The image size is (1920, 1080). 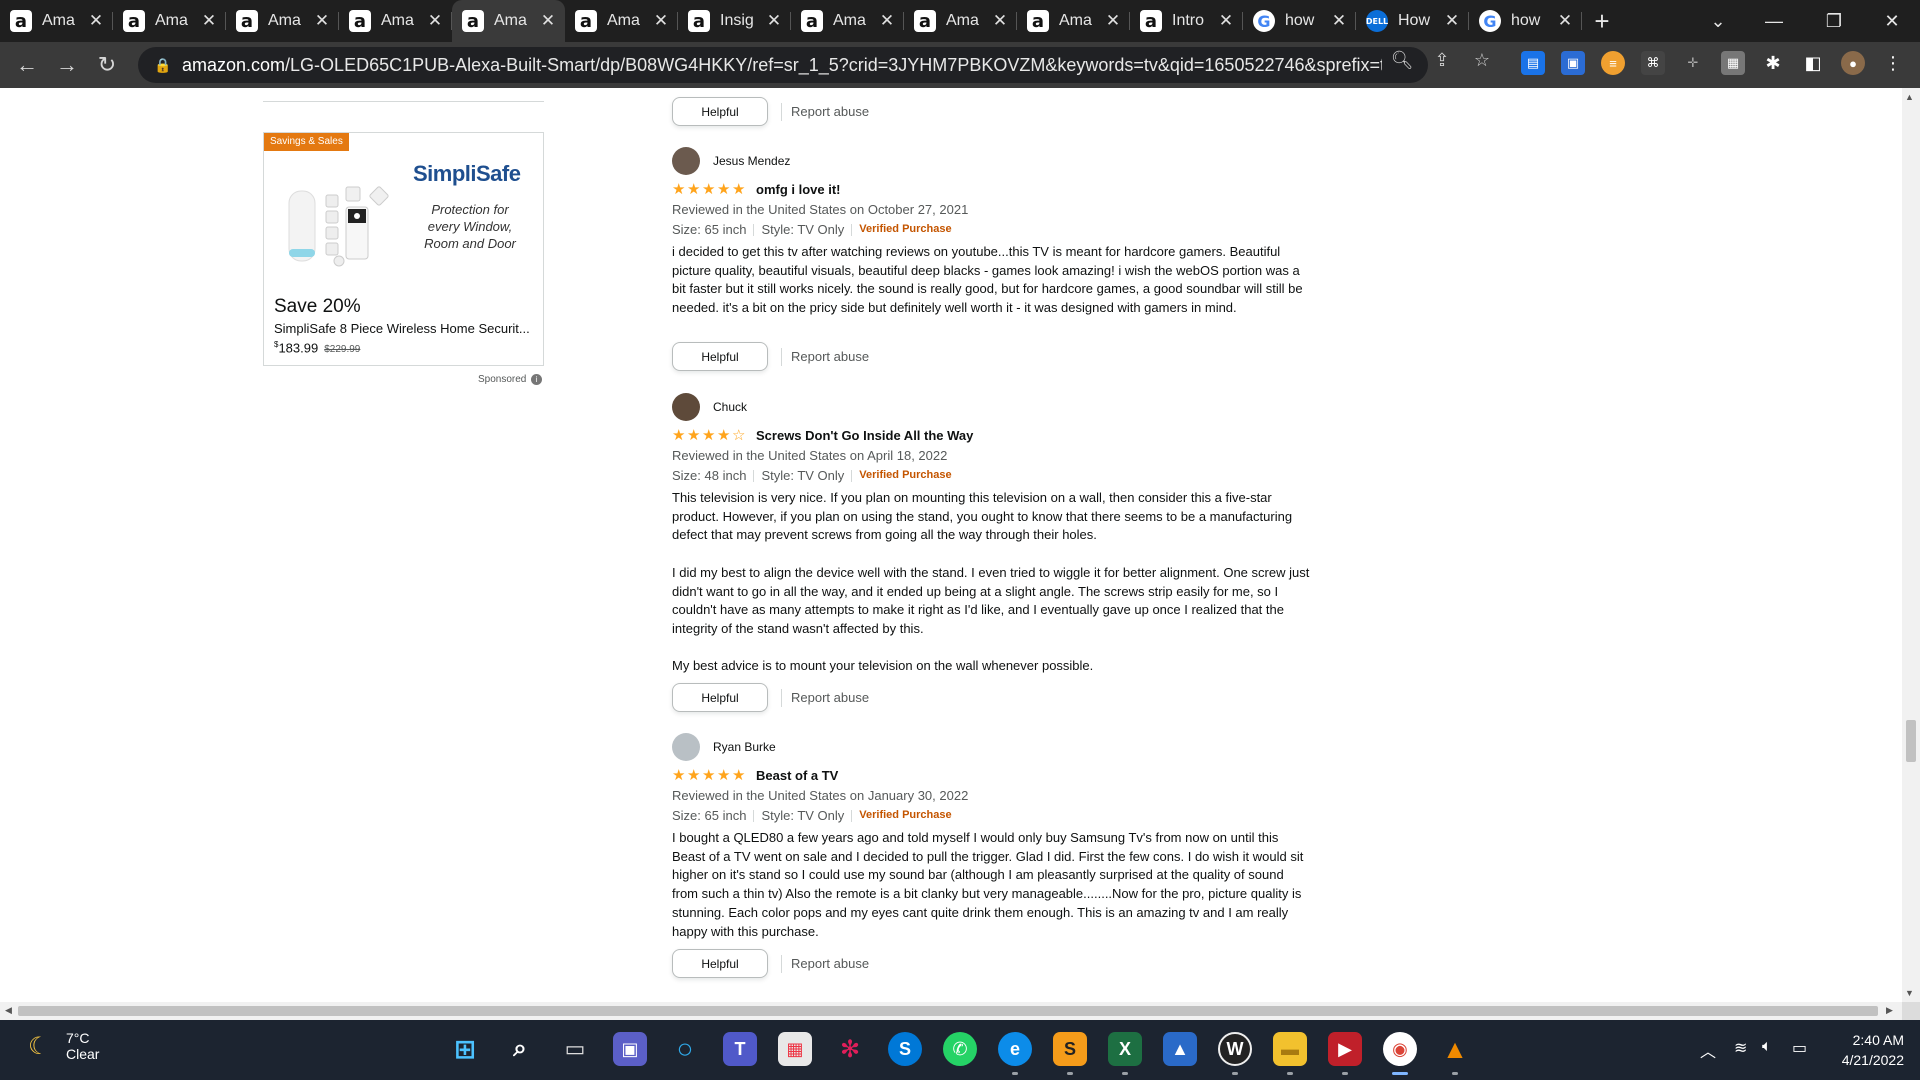 What do you see at coordinates (1573, 63) in the screenshot?
I see `save-extension-icon: ▣` at bounding box center [1573, 63].